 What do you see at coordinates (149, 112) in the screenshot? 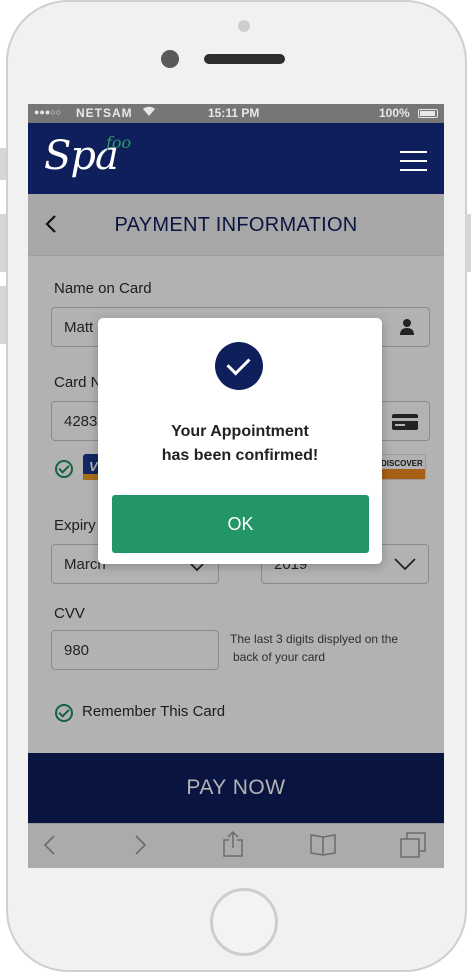
I see `wifi-icon` at bounding box center [149, 112].